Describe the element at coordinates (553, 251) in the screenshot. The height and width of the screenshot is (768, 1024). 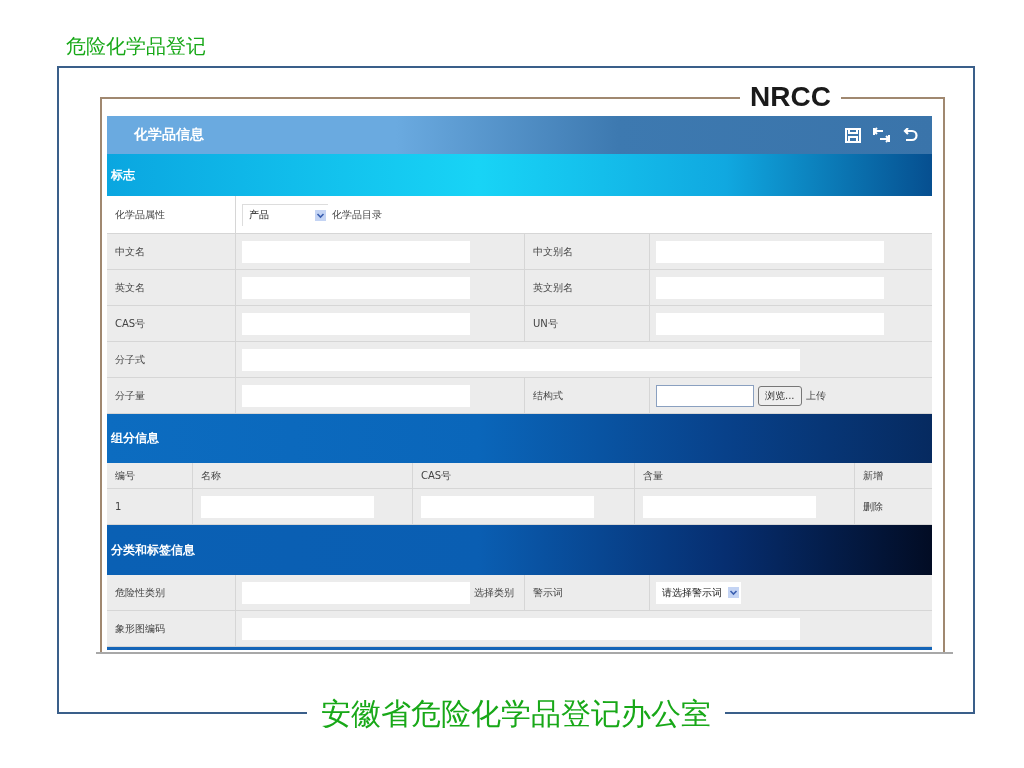
I see `field-label: 中文别名` at that location.